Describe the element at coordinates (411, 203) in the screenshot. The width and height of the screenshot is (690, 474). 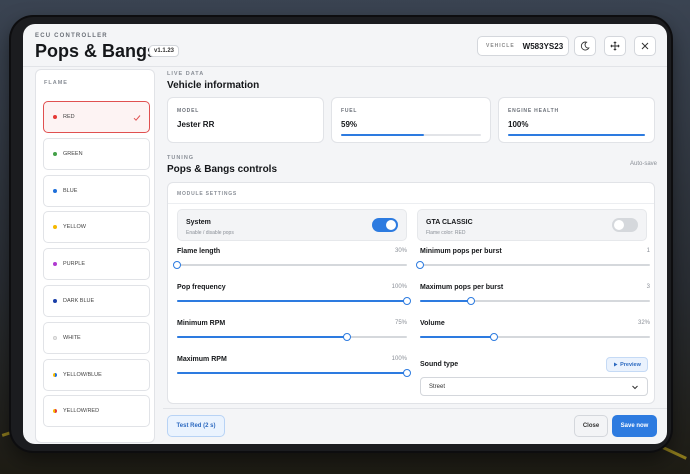
I see `module-settings-divider` at that location.